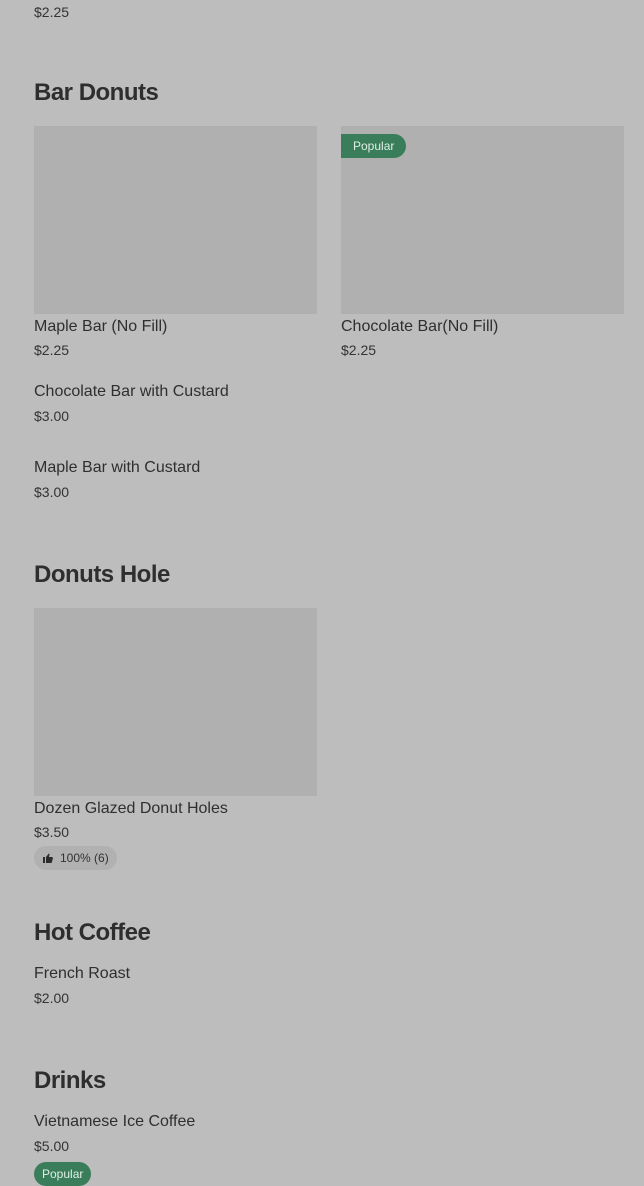 The width and height of the screenshot is (644, 1186). I want to click on item-price: $5.00, so click(52, 1146).